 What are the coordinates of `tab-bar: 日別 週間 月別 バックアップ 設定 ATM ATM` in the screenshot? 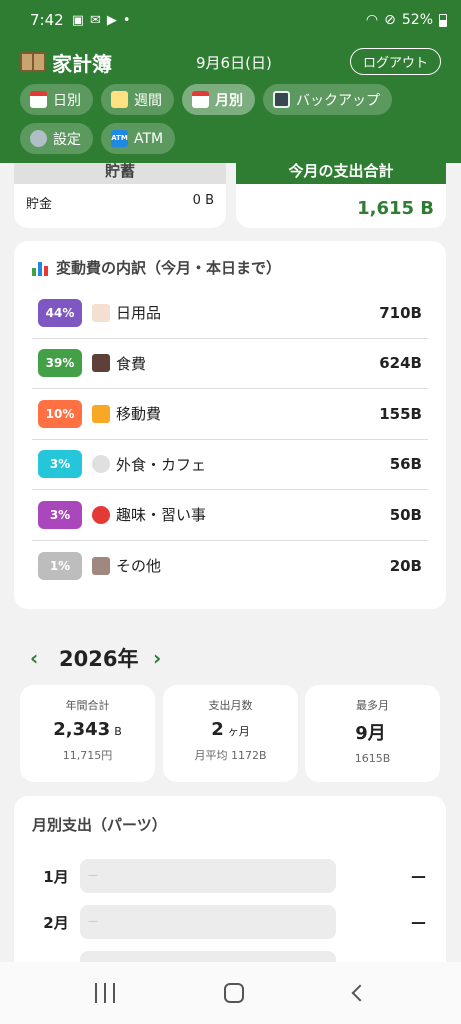 It's located at (230, 119).